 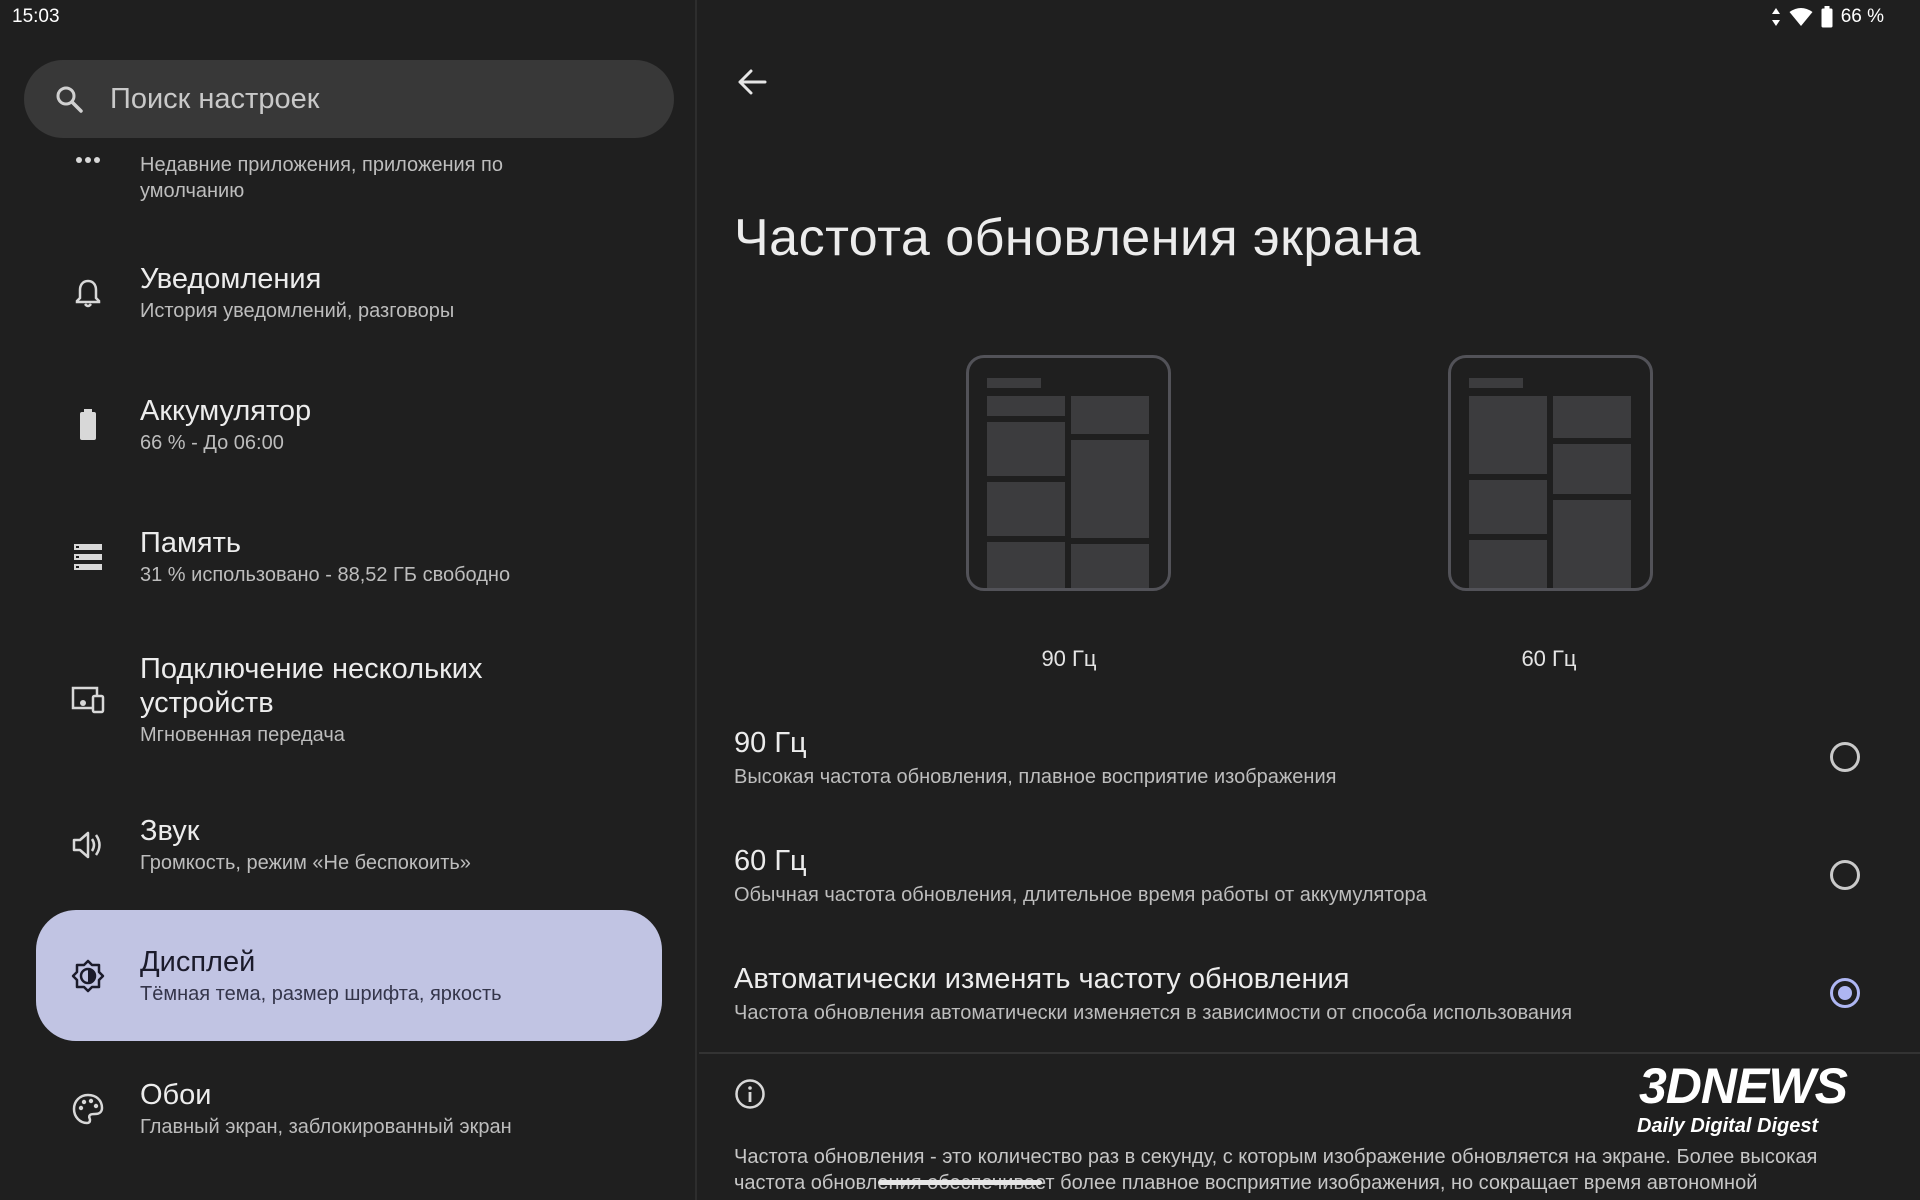 What do you see at coordinates (1068, 473) in the screenshot?
I see `preview-90hz-illustration` at bounding box center [1068, 473].